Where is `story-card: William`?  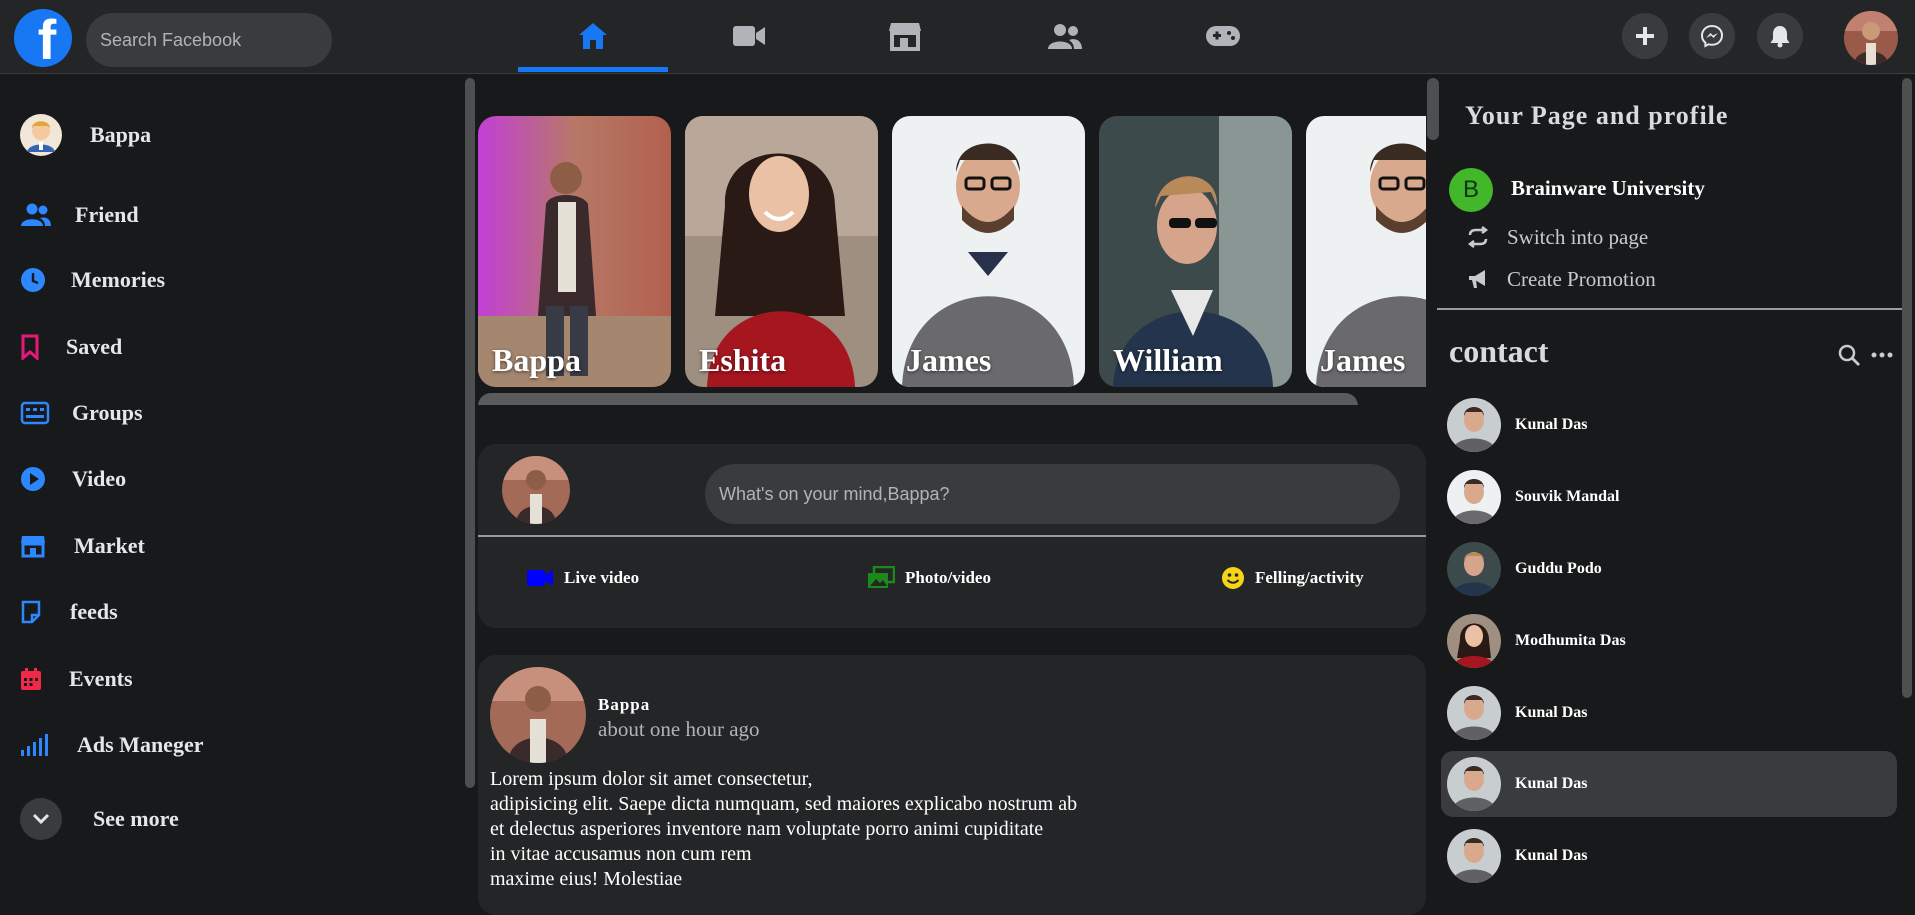 story-card: William is located at coordinates (1195, 251).